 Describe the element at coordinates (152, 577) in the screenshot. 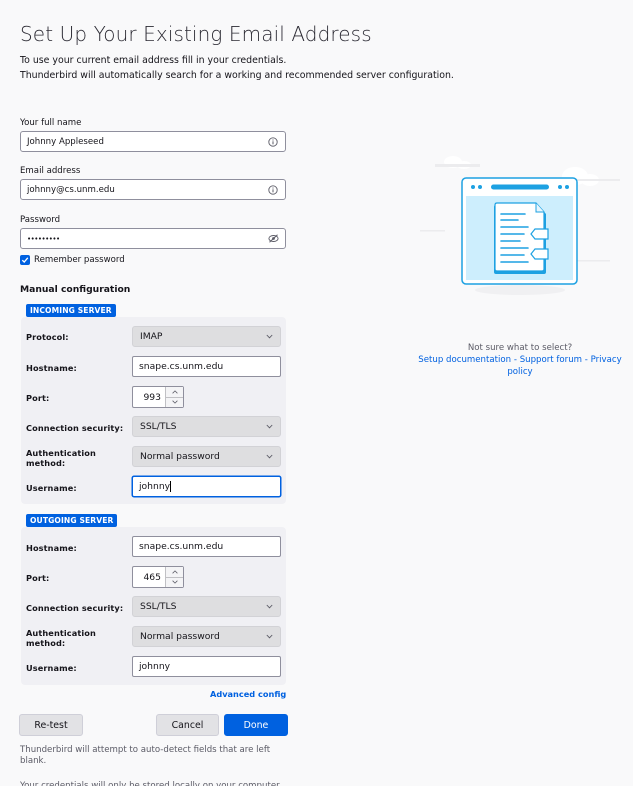

I see `outgoing-port-value: 465` at that location.